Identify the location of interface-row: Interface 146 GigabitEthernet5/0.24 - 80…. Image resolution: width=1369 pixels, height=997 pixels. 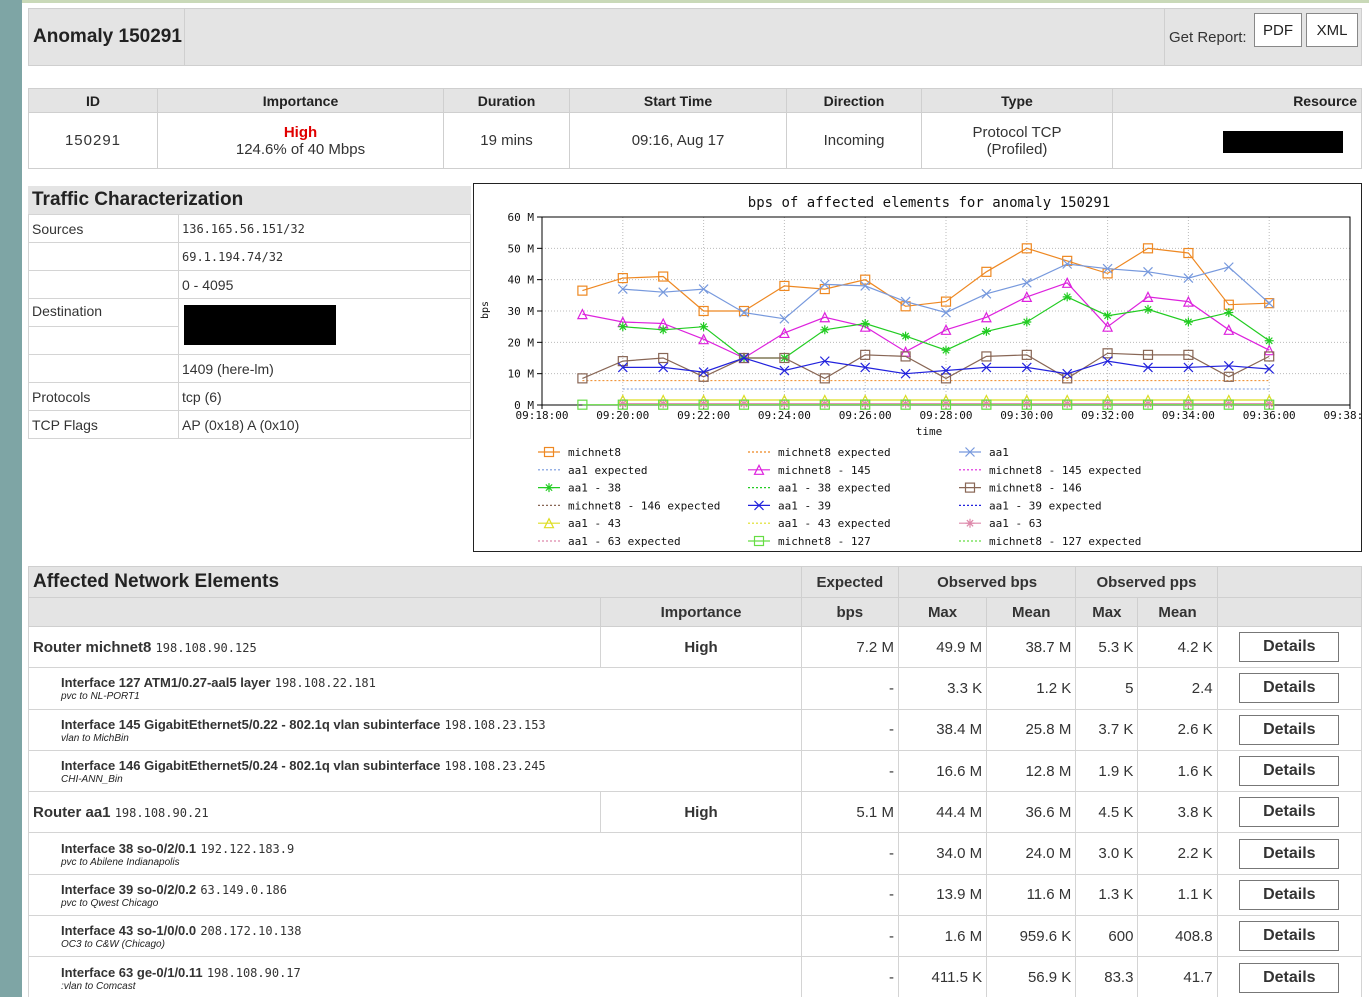
(695, 771).